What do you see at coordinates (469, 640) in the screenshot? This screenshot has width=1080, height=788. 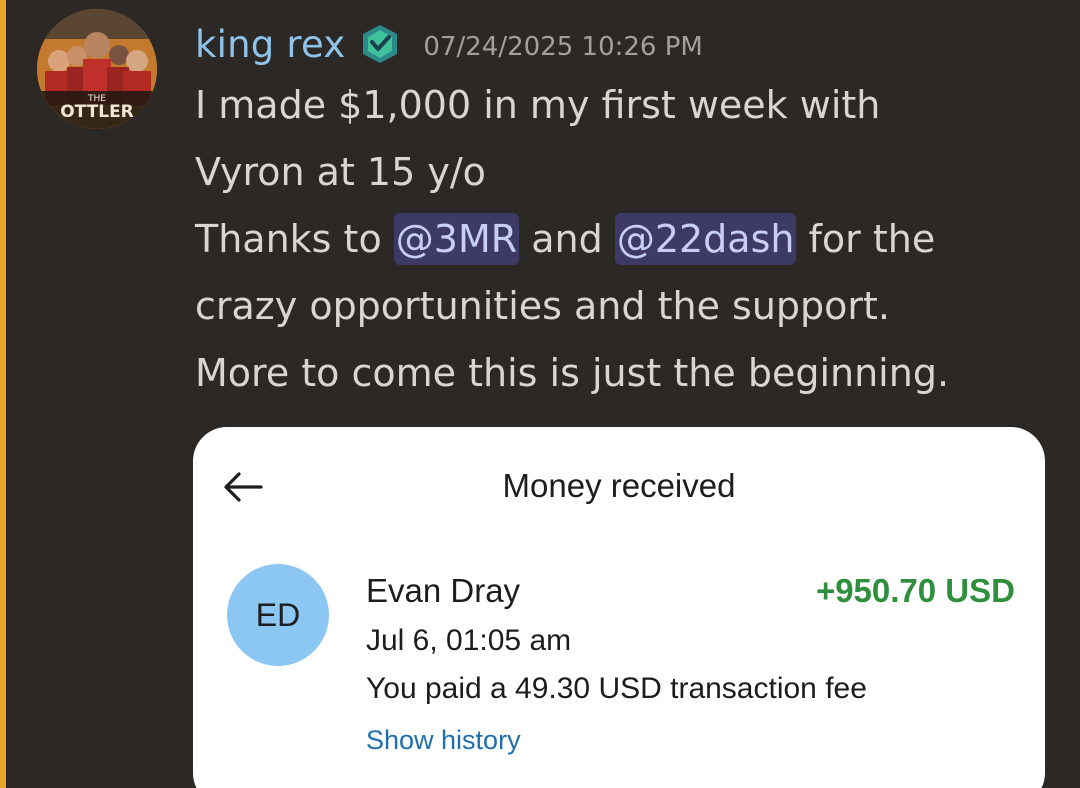 I see `transaction-date: Jul 6, 01:05 am` at bounding box center [469, 640].